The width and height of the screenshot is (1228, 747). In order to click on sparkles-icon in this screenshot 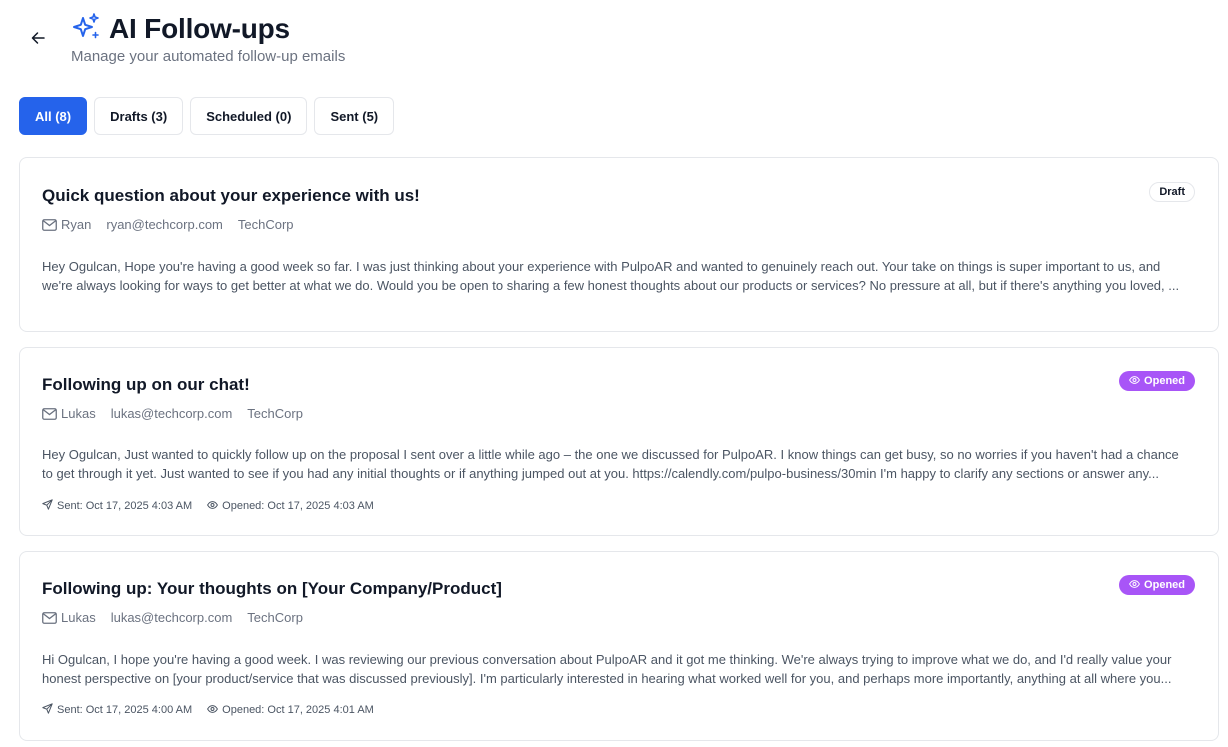, I will do `click(86, 29)`.